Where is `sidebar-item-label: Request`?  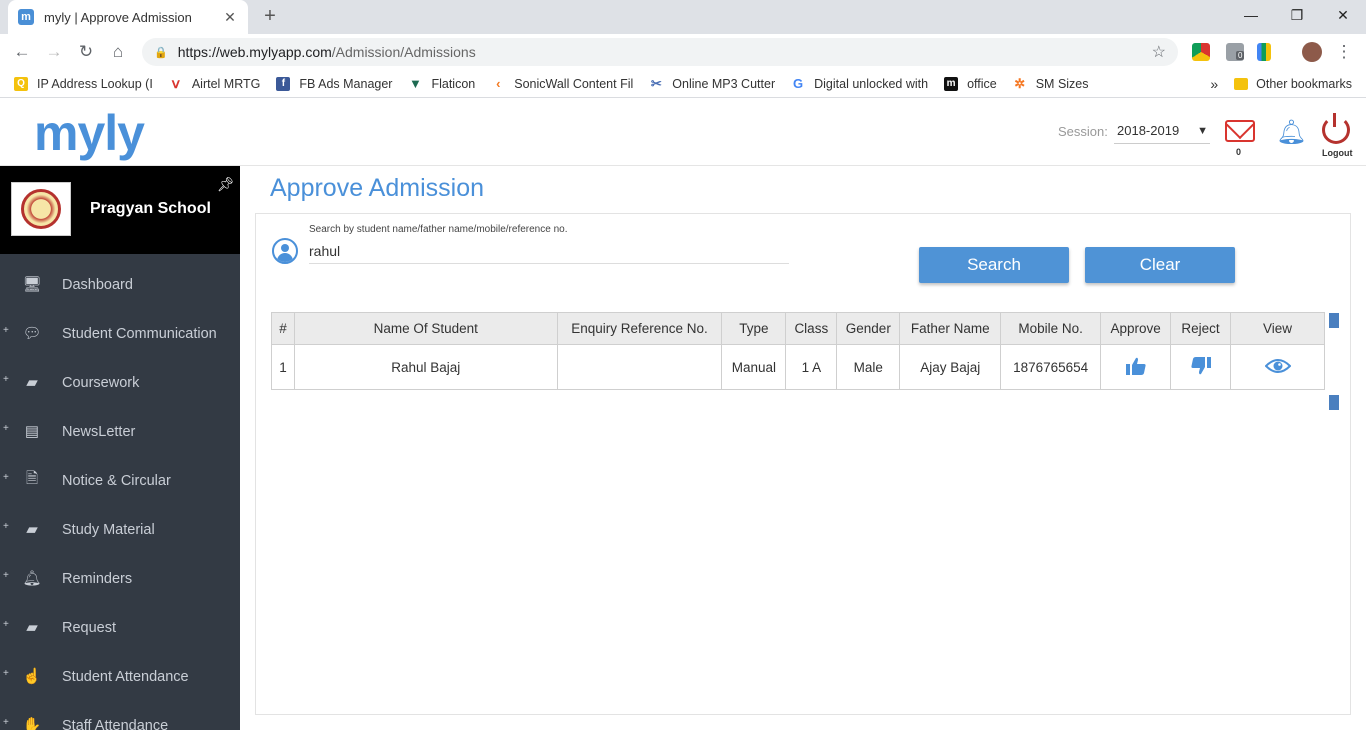 sidebar-item-label: Request is located at coordinates (89, 627).